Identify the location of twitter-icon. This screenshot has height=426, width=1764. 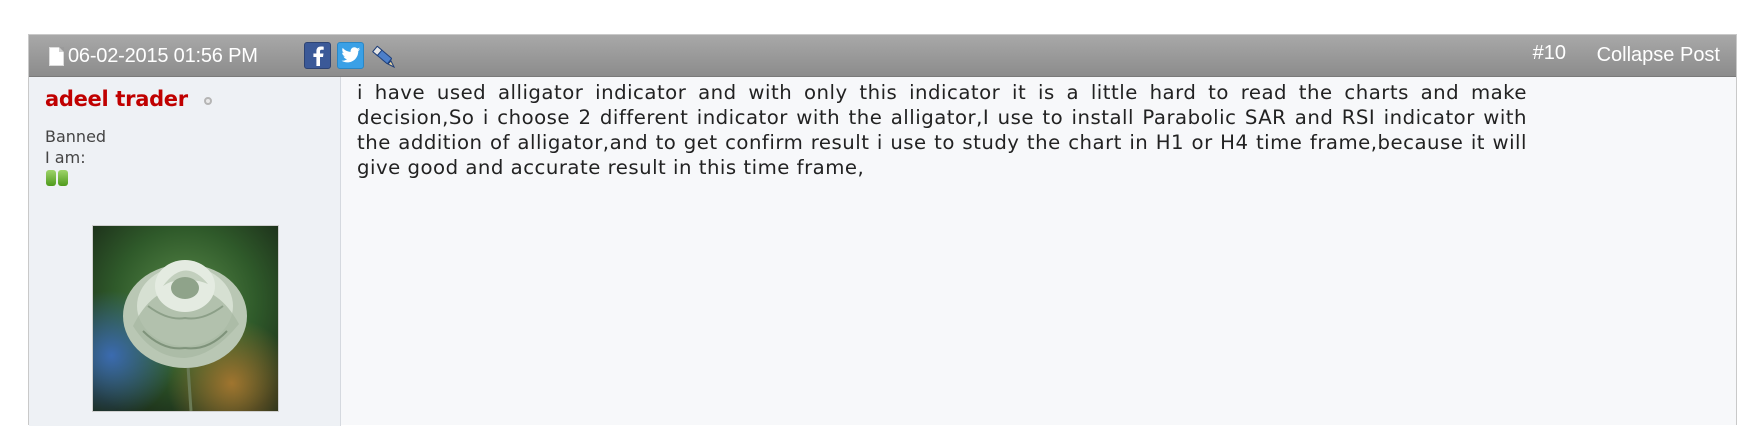
(350, 55).